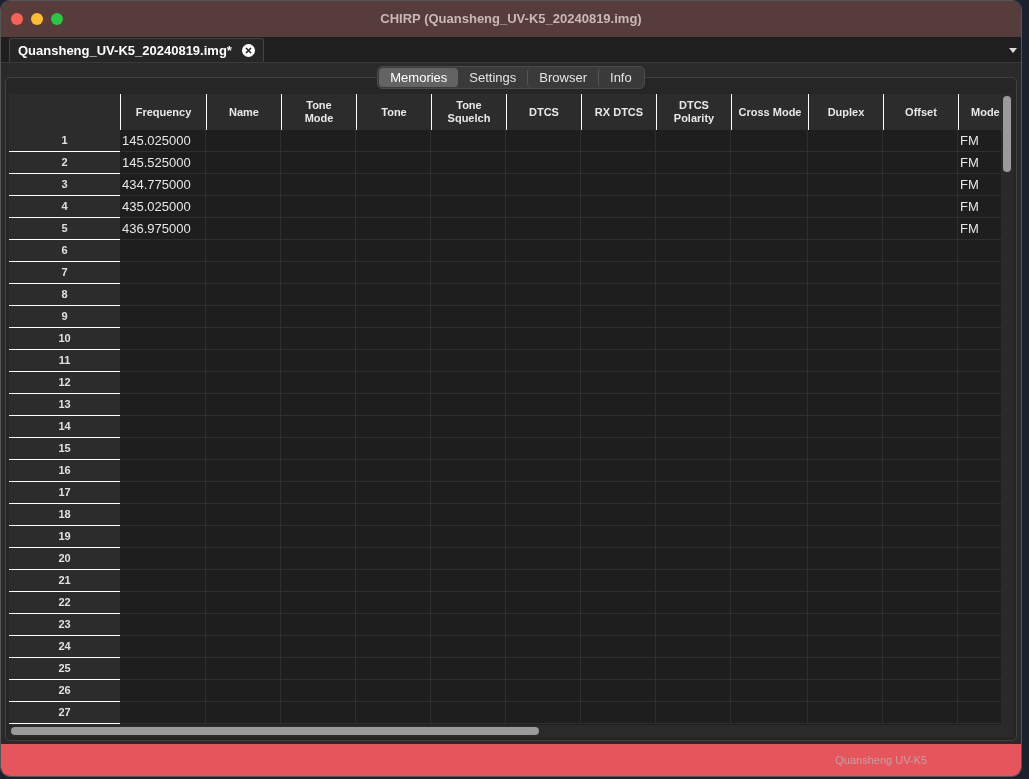  I want to click on column-header: Name, so click(243, 112).